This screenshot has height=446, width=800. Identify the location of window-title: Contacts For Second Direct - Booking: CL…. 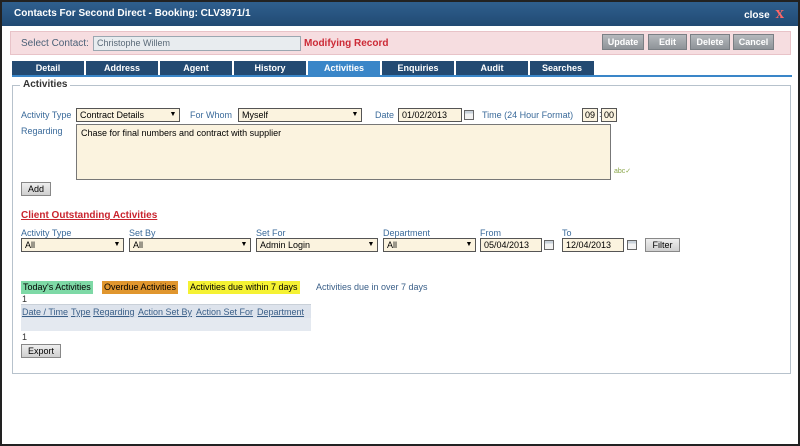
(132, 13).